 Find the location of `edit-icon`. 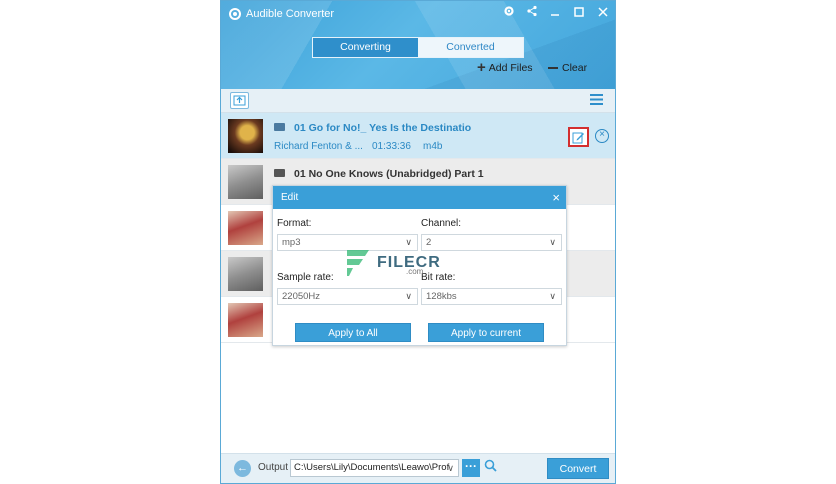

edit-icon is located at coordinates (578, 137).